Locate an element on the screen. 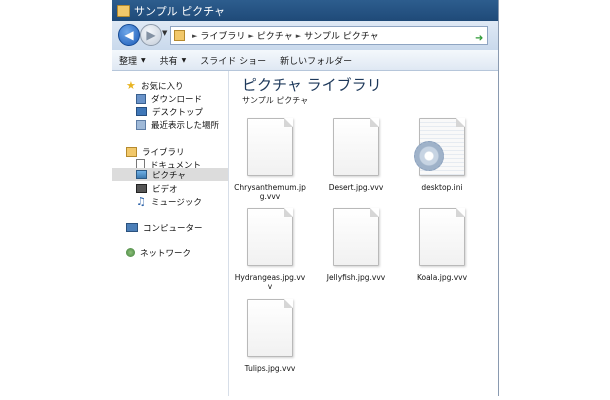  folder-icon is located at coordinates (123, 10).